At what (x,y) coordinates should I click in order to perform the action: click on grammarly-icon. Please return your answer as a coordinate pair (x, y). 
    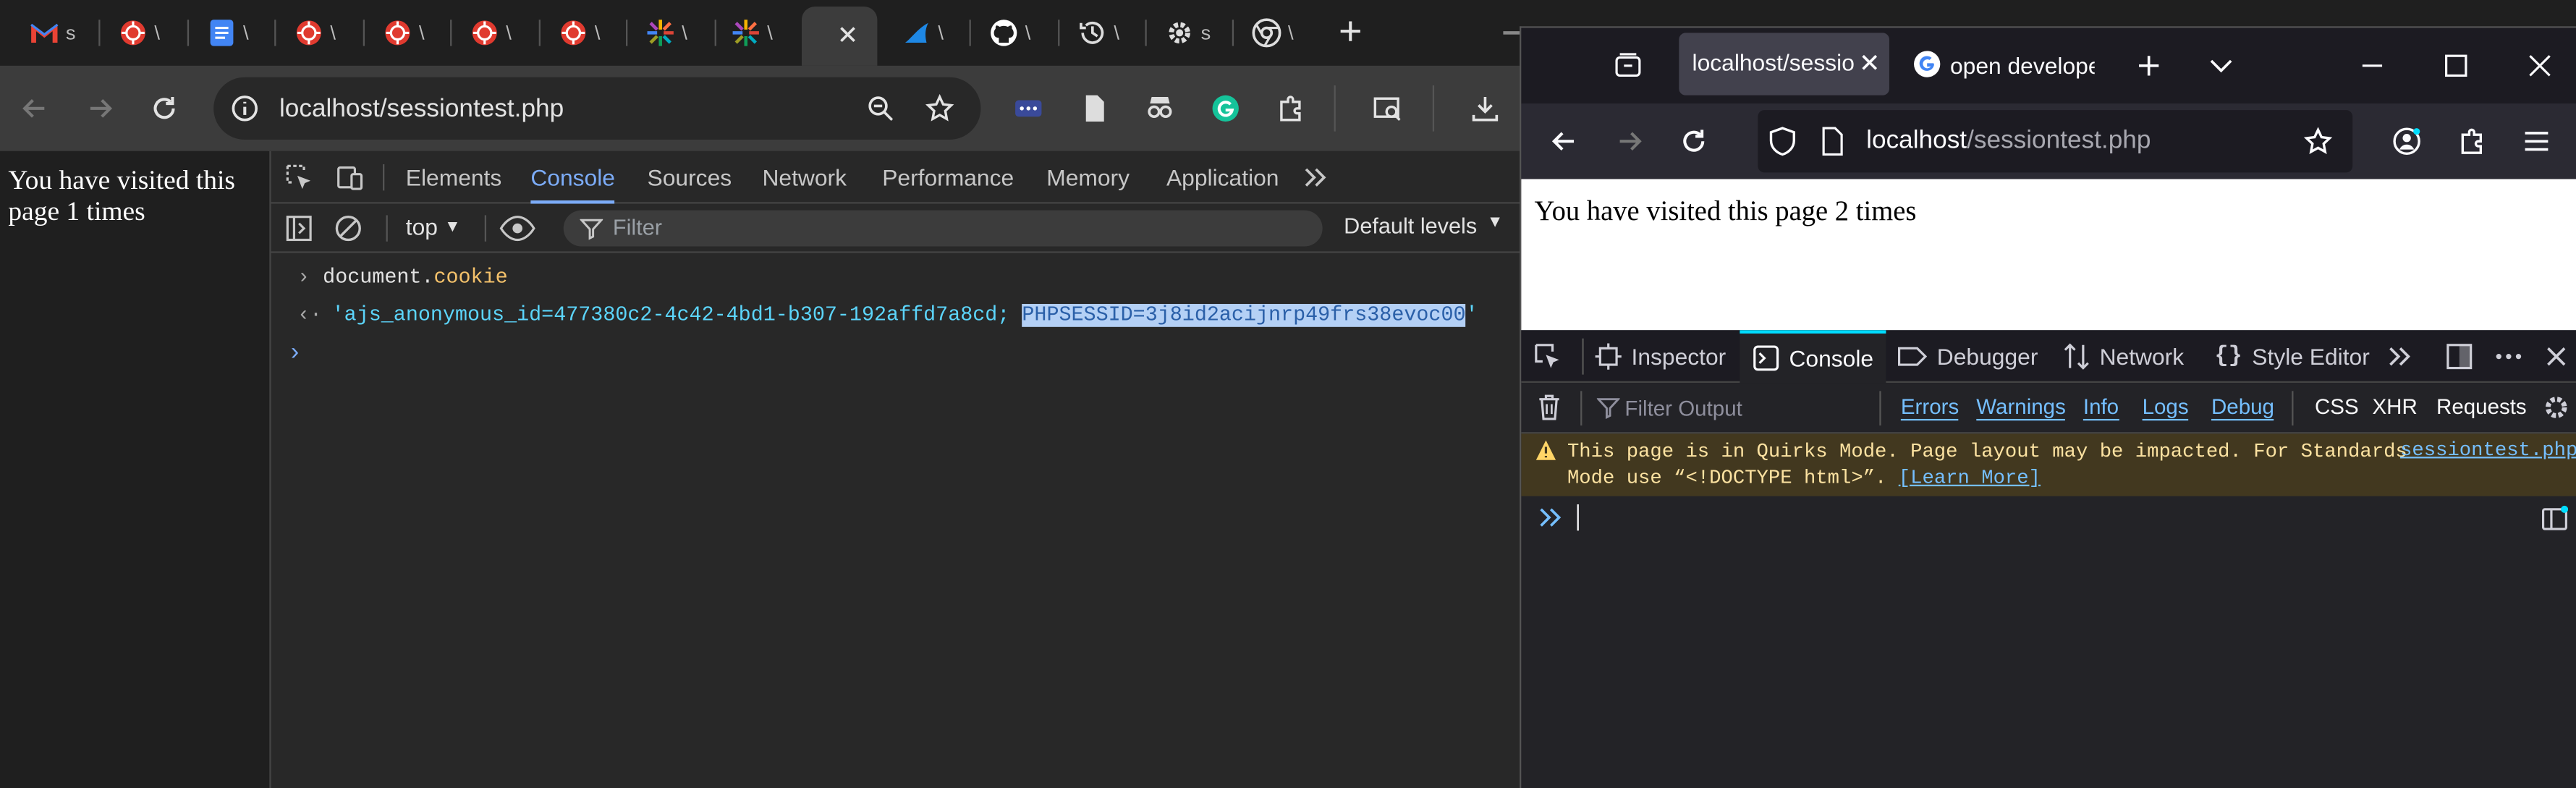
    Looking at the image, I should click on (1225, 108).